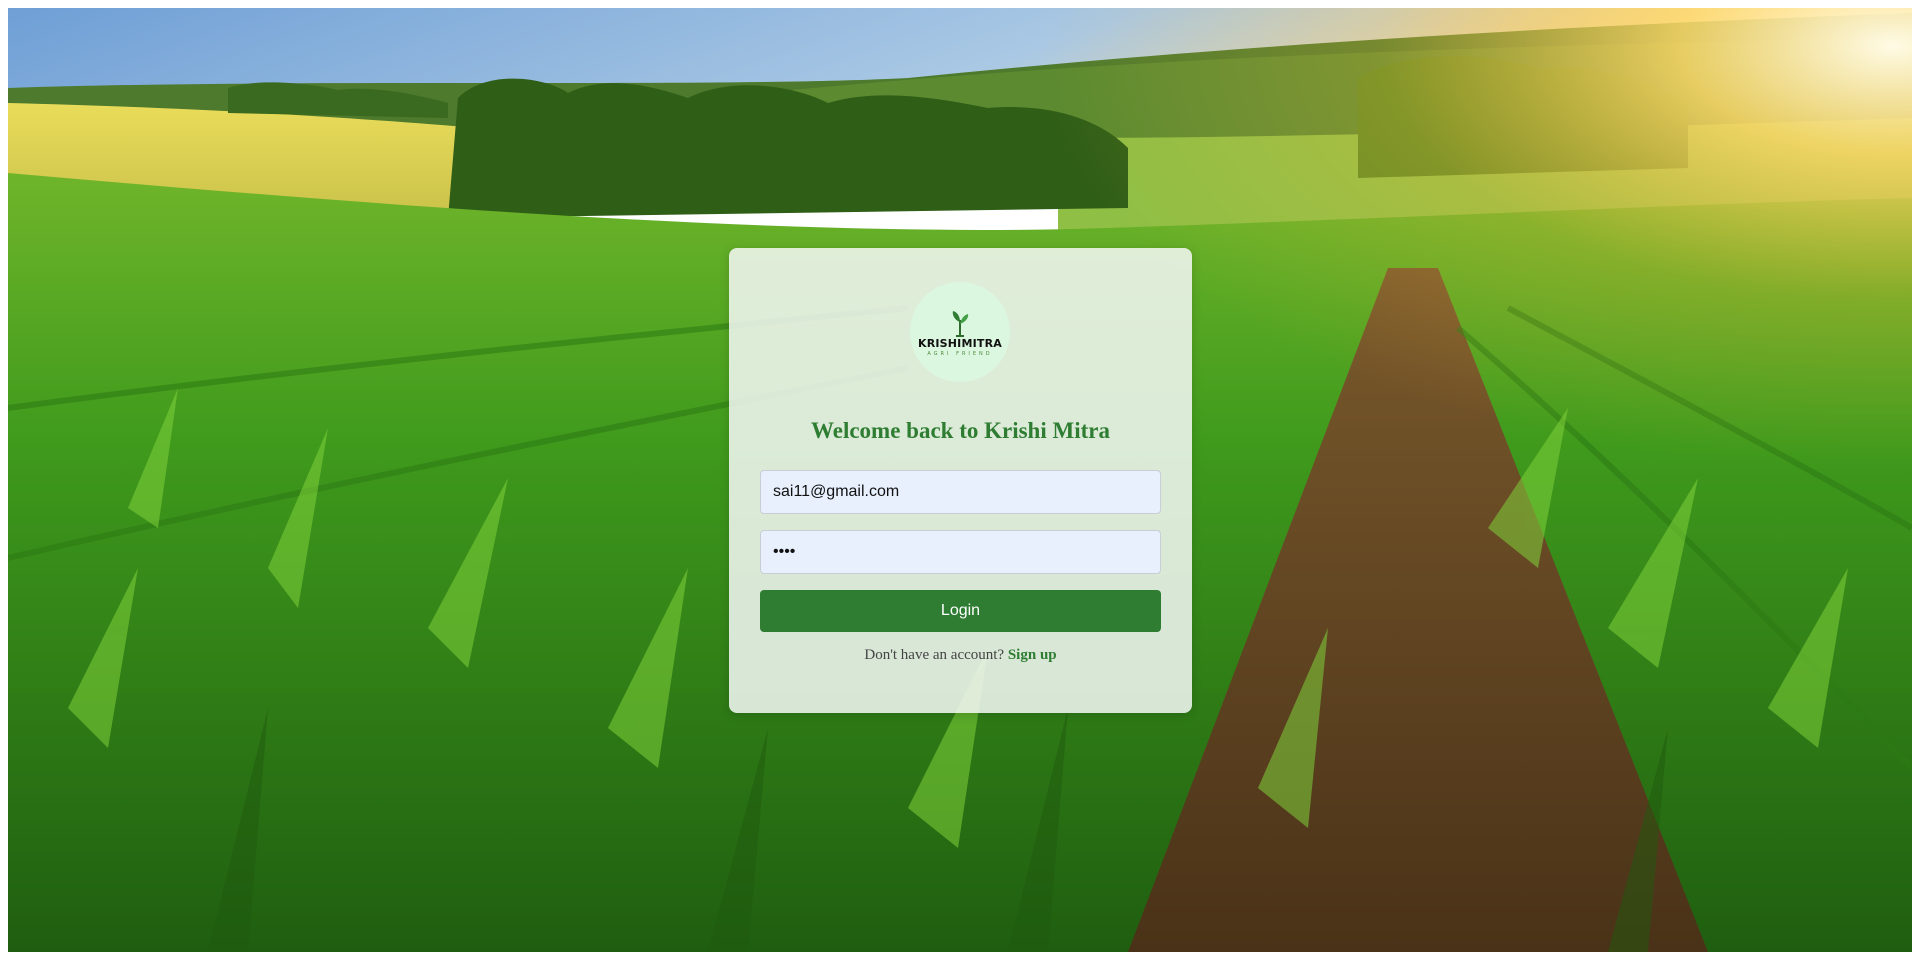 This screenshot has width=1920, height=961. What do you see at coordinates (934, 655) in the screenshot?
I see `signup-prompt-text: Don't have an account?` at bounding box center [934, 655].